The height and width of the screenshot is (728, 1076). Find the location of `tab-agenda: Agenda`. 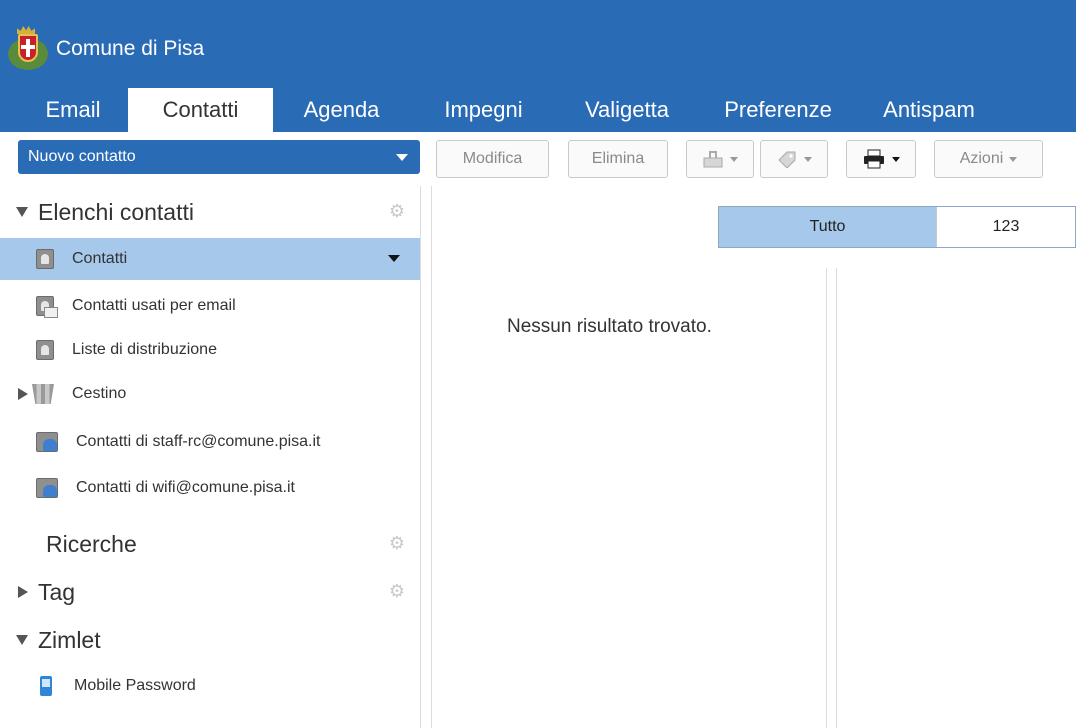

tab-agenda: Agenda is located at coordinates (341, 110).